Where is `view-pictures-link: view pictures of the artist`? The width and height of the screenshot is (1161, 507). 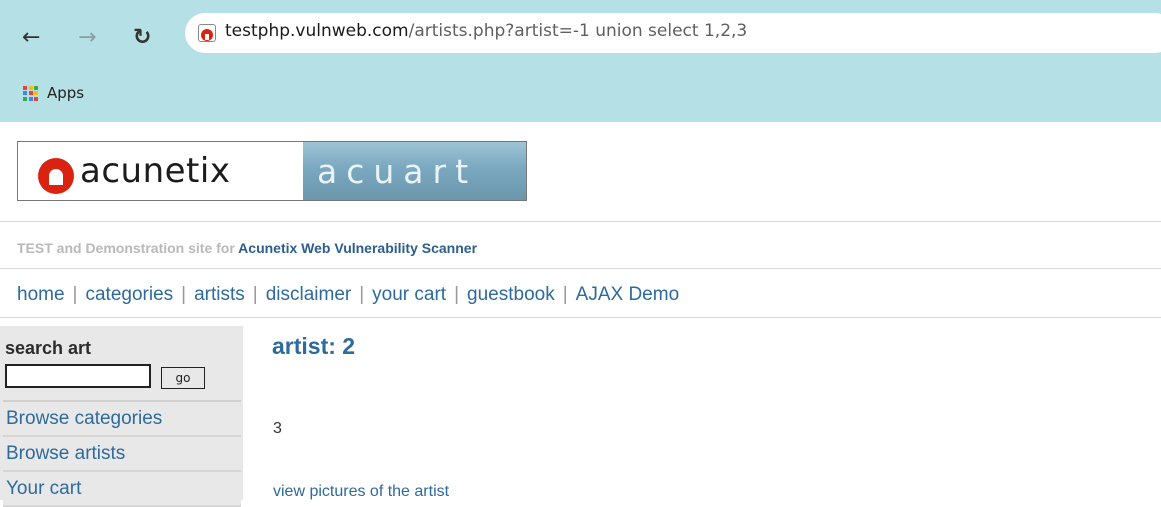
view-pictures-link: view pictures of the artist is located at coordinates (361, 492).